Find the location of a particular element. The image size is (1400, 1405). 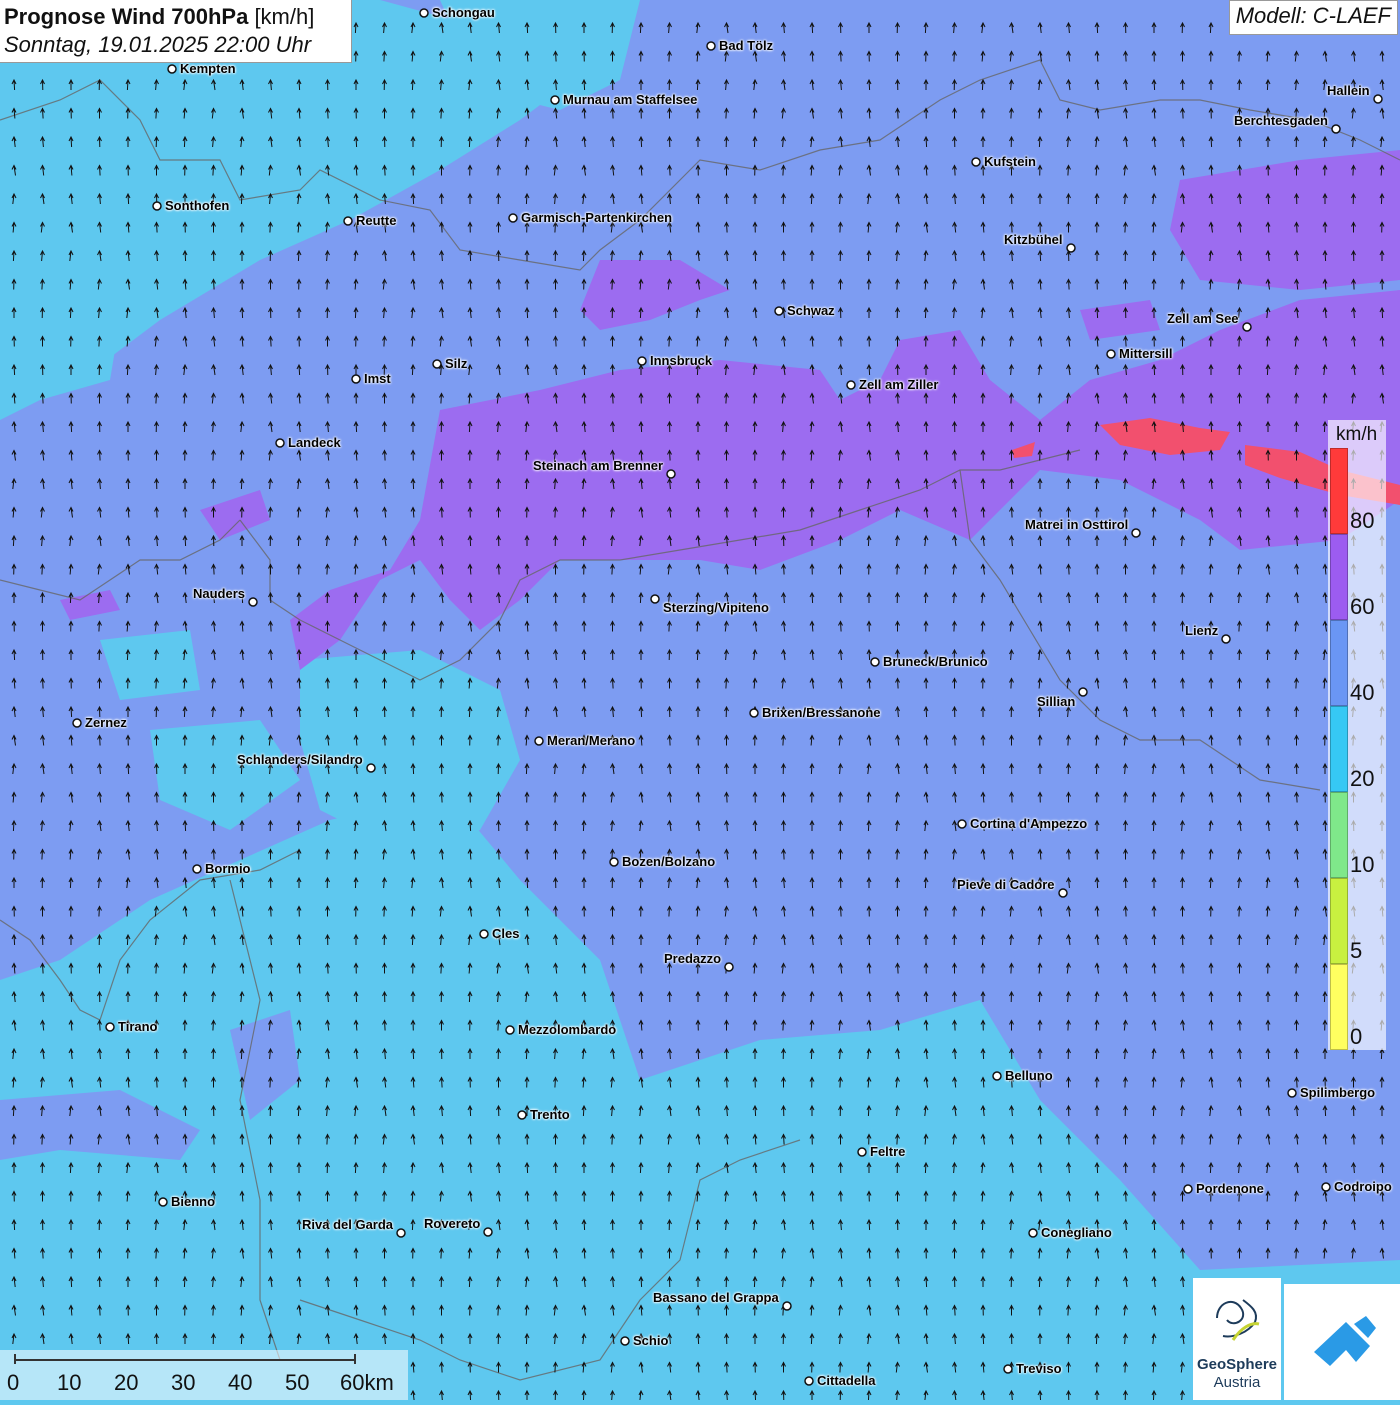

city-label: Landeck is located at coordinates (314, 442).